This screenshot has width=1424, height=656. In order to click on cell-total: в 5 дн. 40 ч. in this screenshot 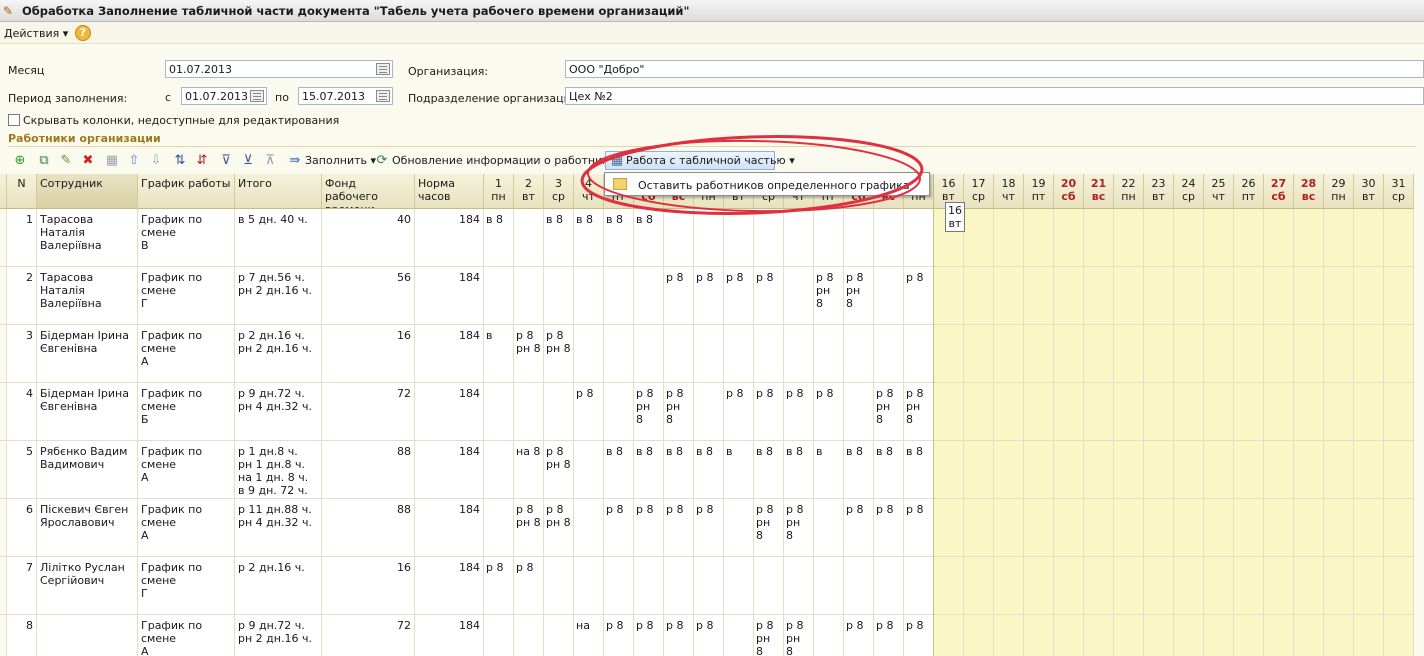, I will do `click(278, 238)`.